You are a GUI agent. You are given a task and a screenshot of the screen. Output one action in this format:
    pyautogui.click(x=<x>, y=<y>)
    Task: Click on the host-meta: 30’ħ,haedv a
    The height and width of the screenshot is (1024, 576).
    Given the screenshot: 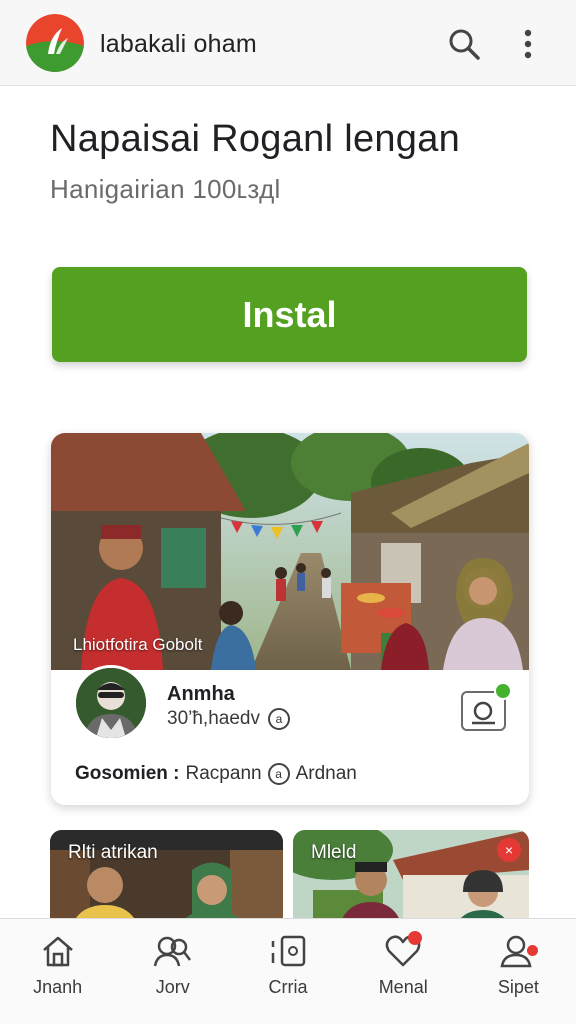 What is the action you would take?
    pyautogui.click(x=228, y=719)
    